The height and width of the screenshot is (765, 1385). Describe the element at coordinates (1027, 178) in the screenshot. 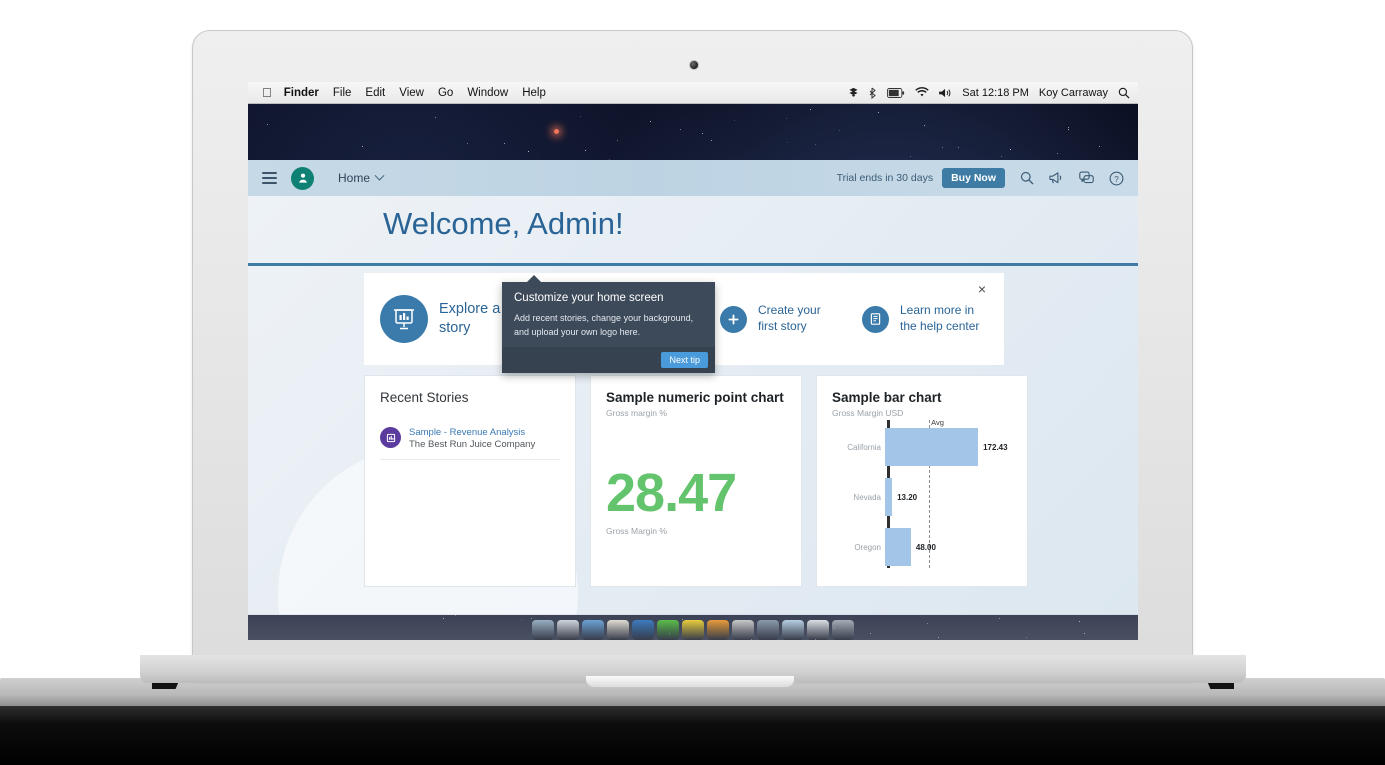

I see `search-icon` at that location.